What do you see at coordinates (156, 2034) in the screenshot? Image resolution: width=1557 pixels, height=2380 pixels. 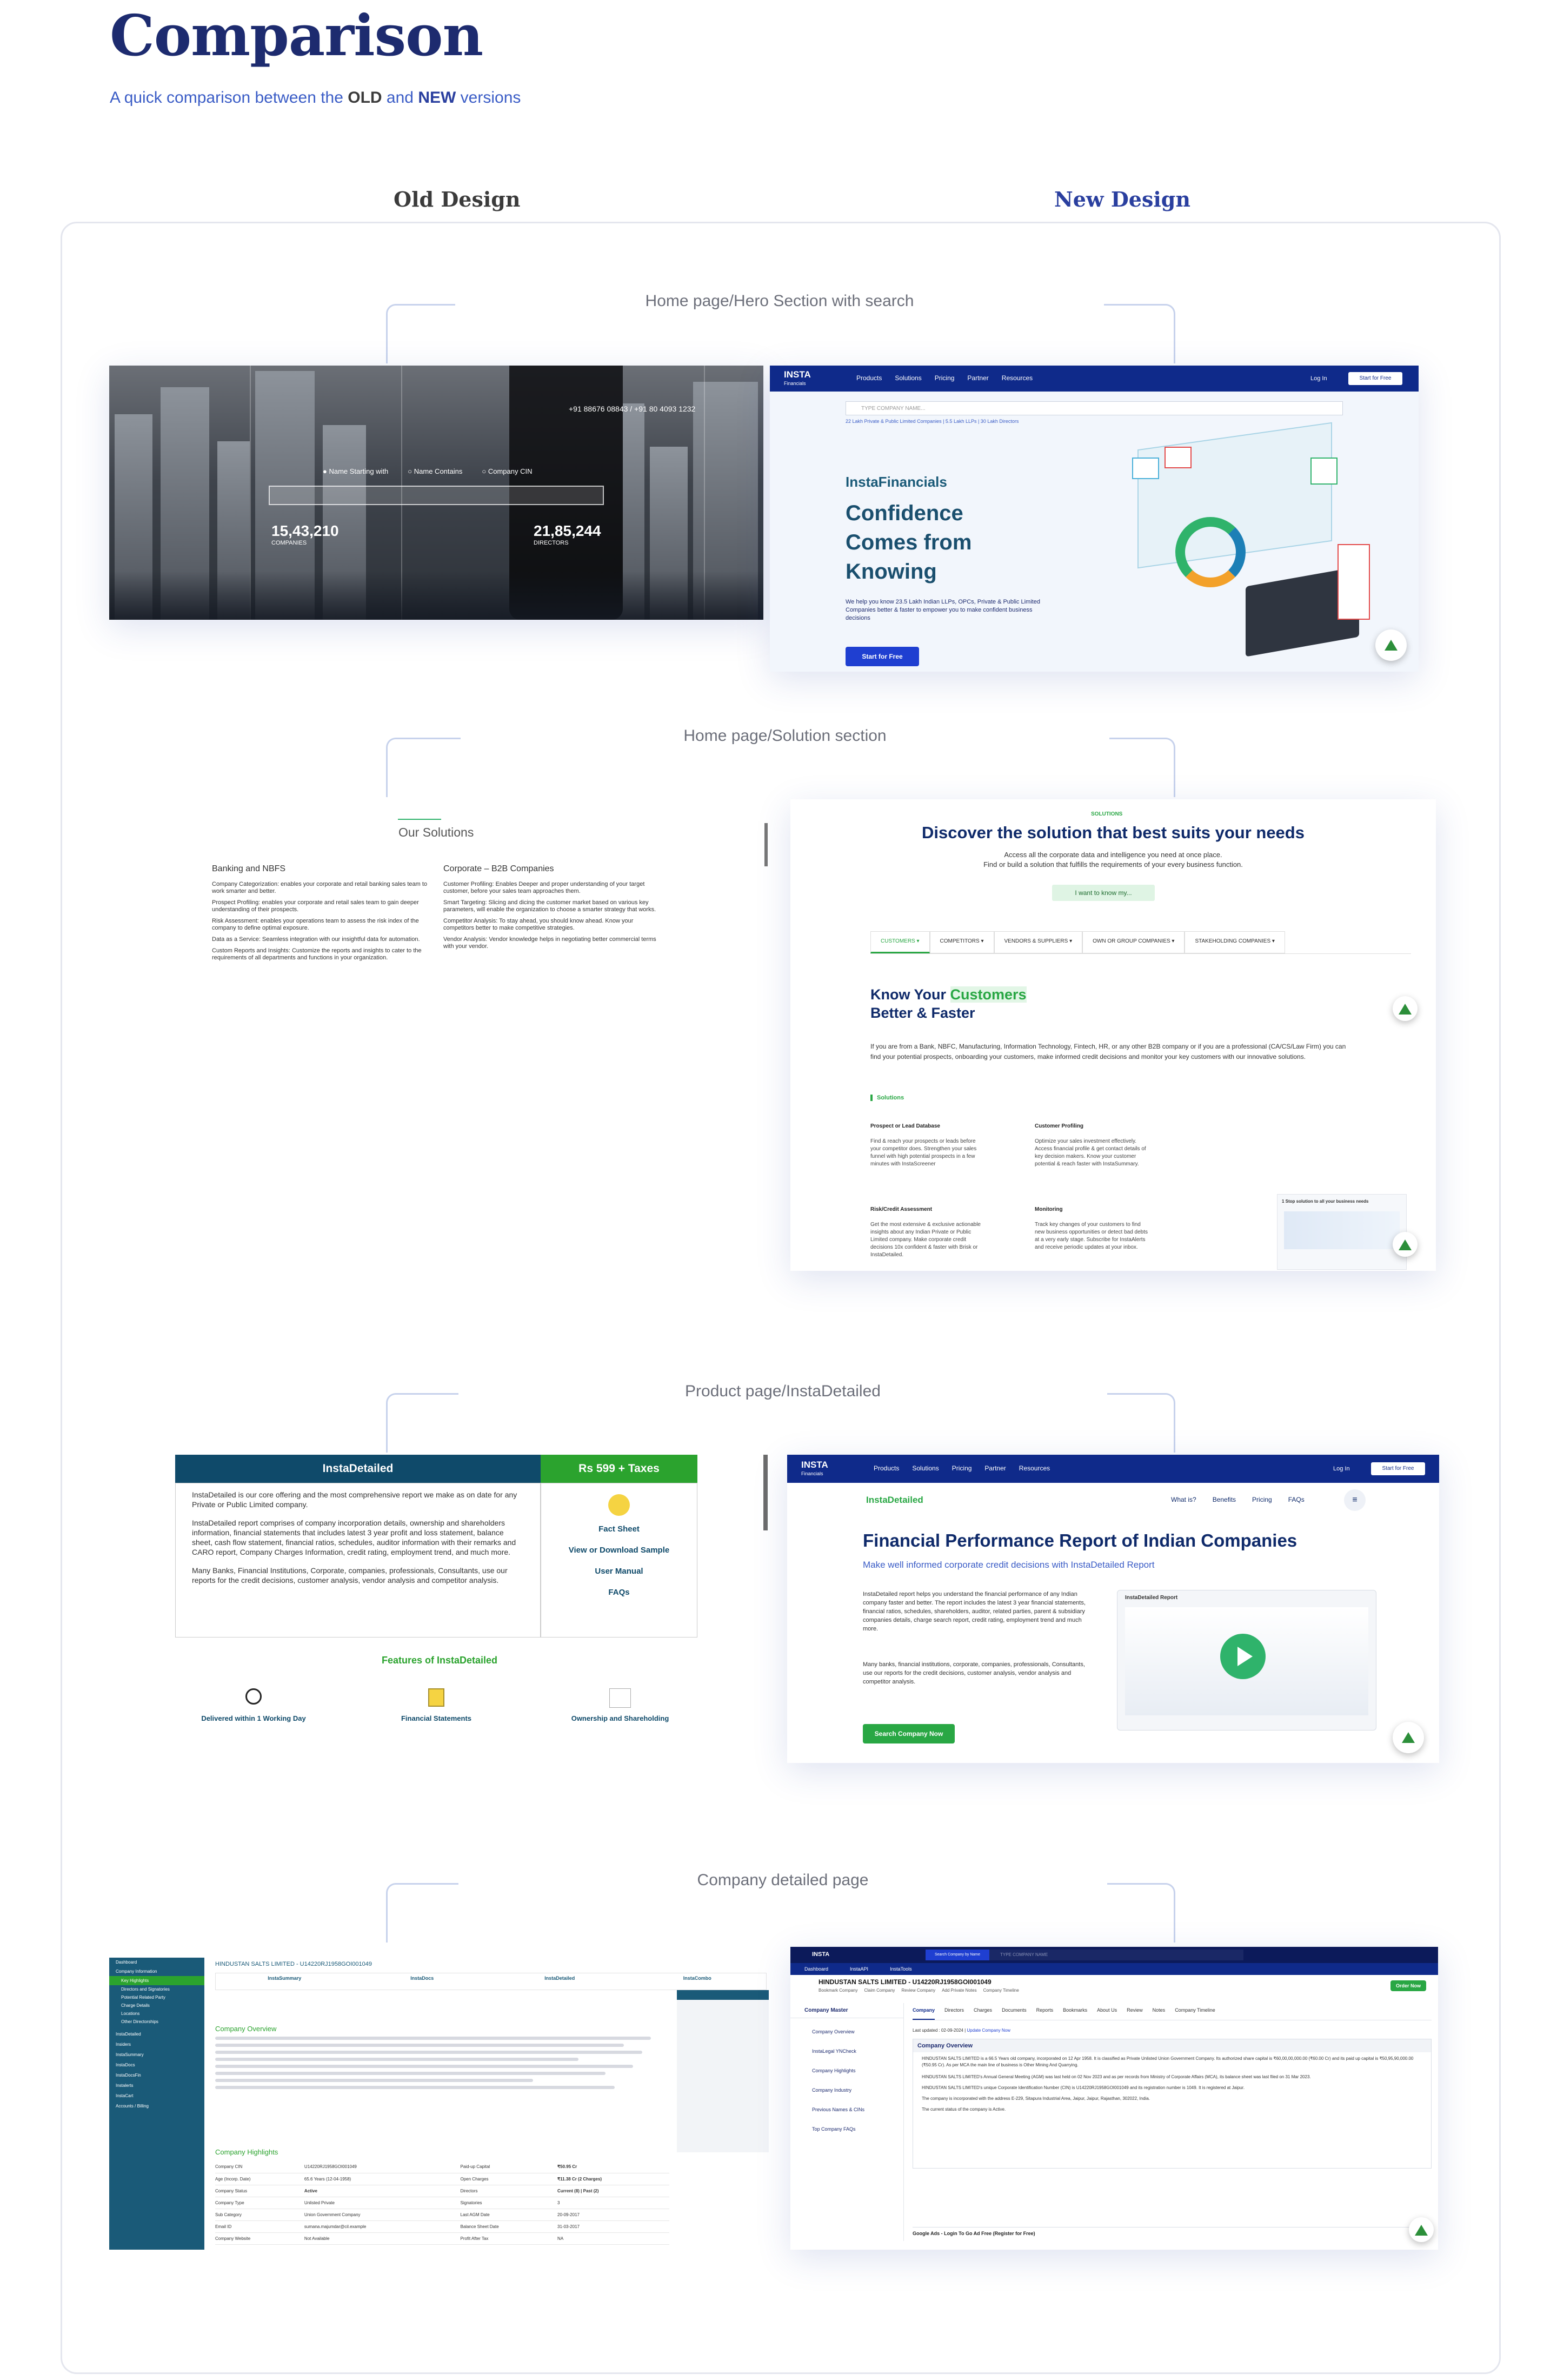 I see `sidebar-item-instadetailed: InstaDetailed` at bounding box center [156, 2034].